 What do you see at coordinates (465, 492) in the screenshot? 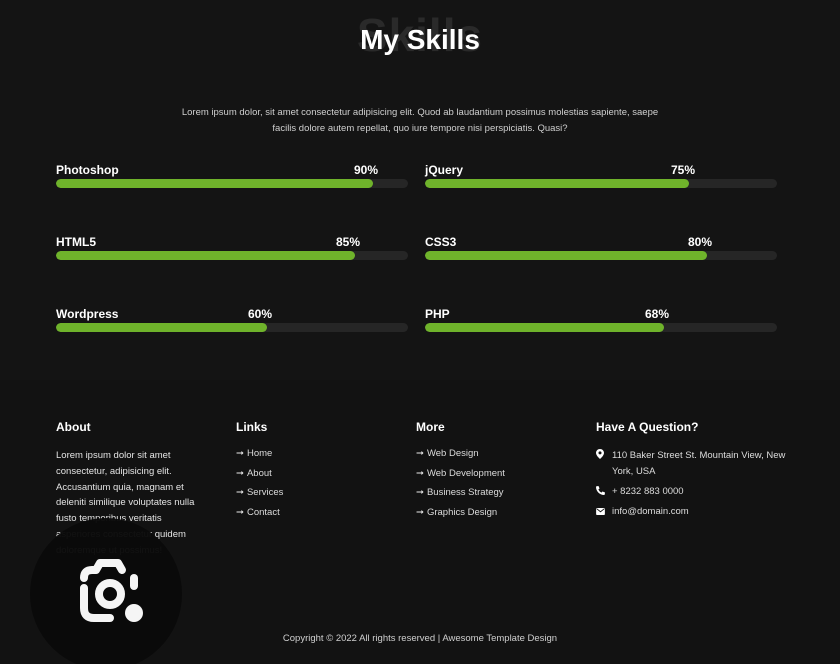
I see `footer-link-label: Business Strategy` at bounding box center [465, 492].